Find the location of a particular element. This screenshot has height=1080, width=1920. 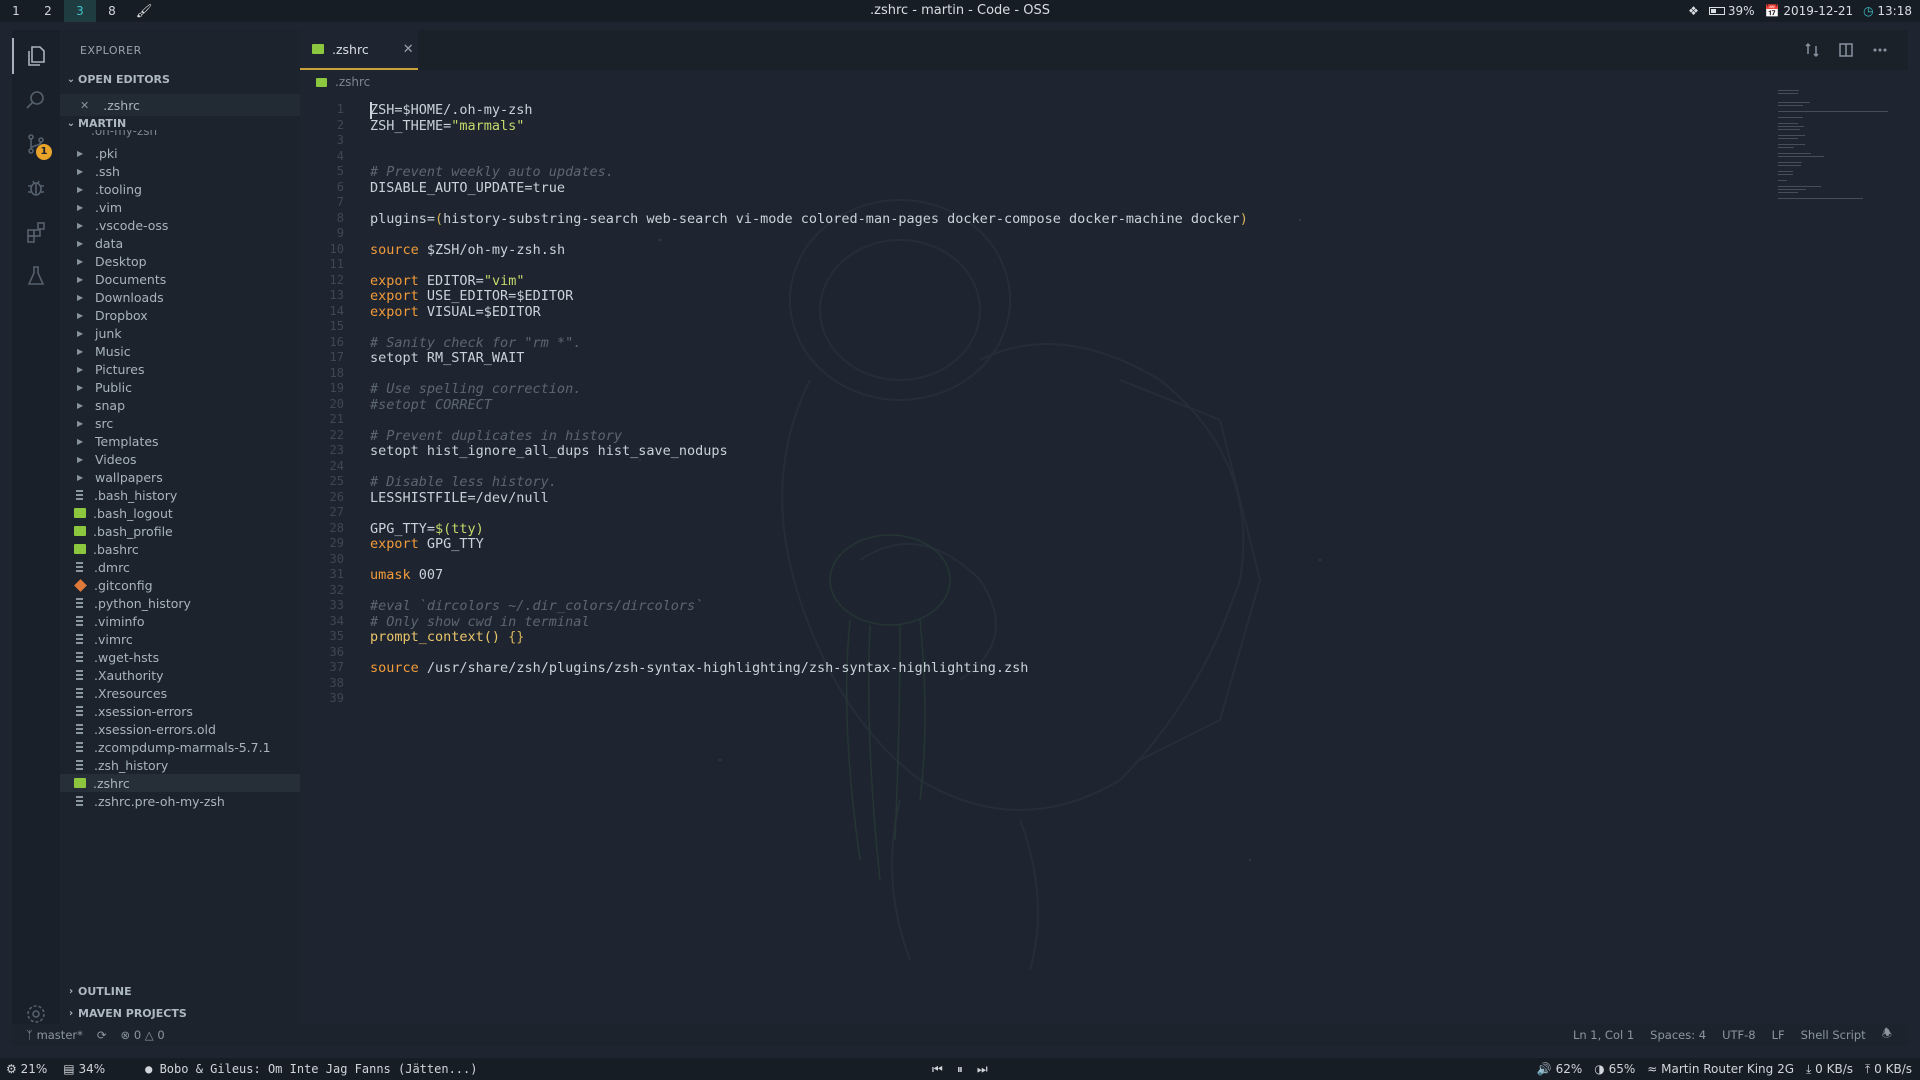

code-line: source $ZSH/oh-my-zsh.sh is located at coordinates (467, 250).